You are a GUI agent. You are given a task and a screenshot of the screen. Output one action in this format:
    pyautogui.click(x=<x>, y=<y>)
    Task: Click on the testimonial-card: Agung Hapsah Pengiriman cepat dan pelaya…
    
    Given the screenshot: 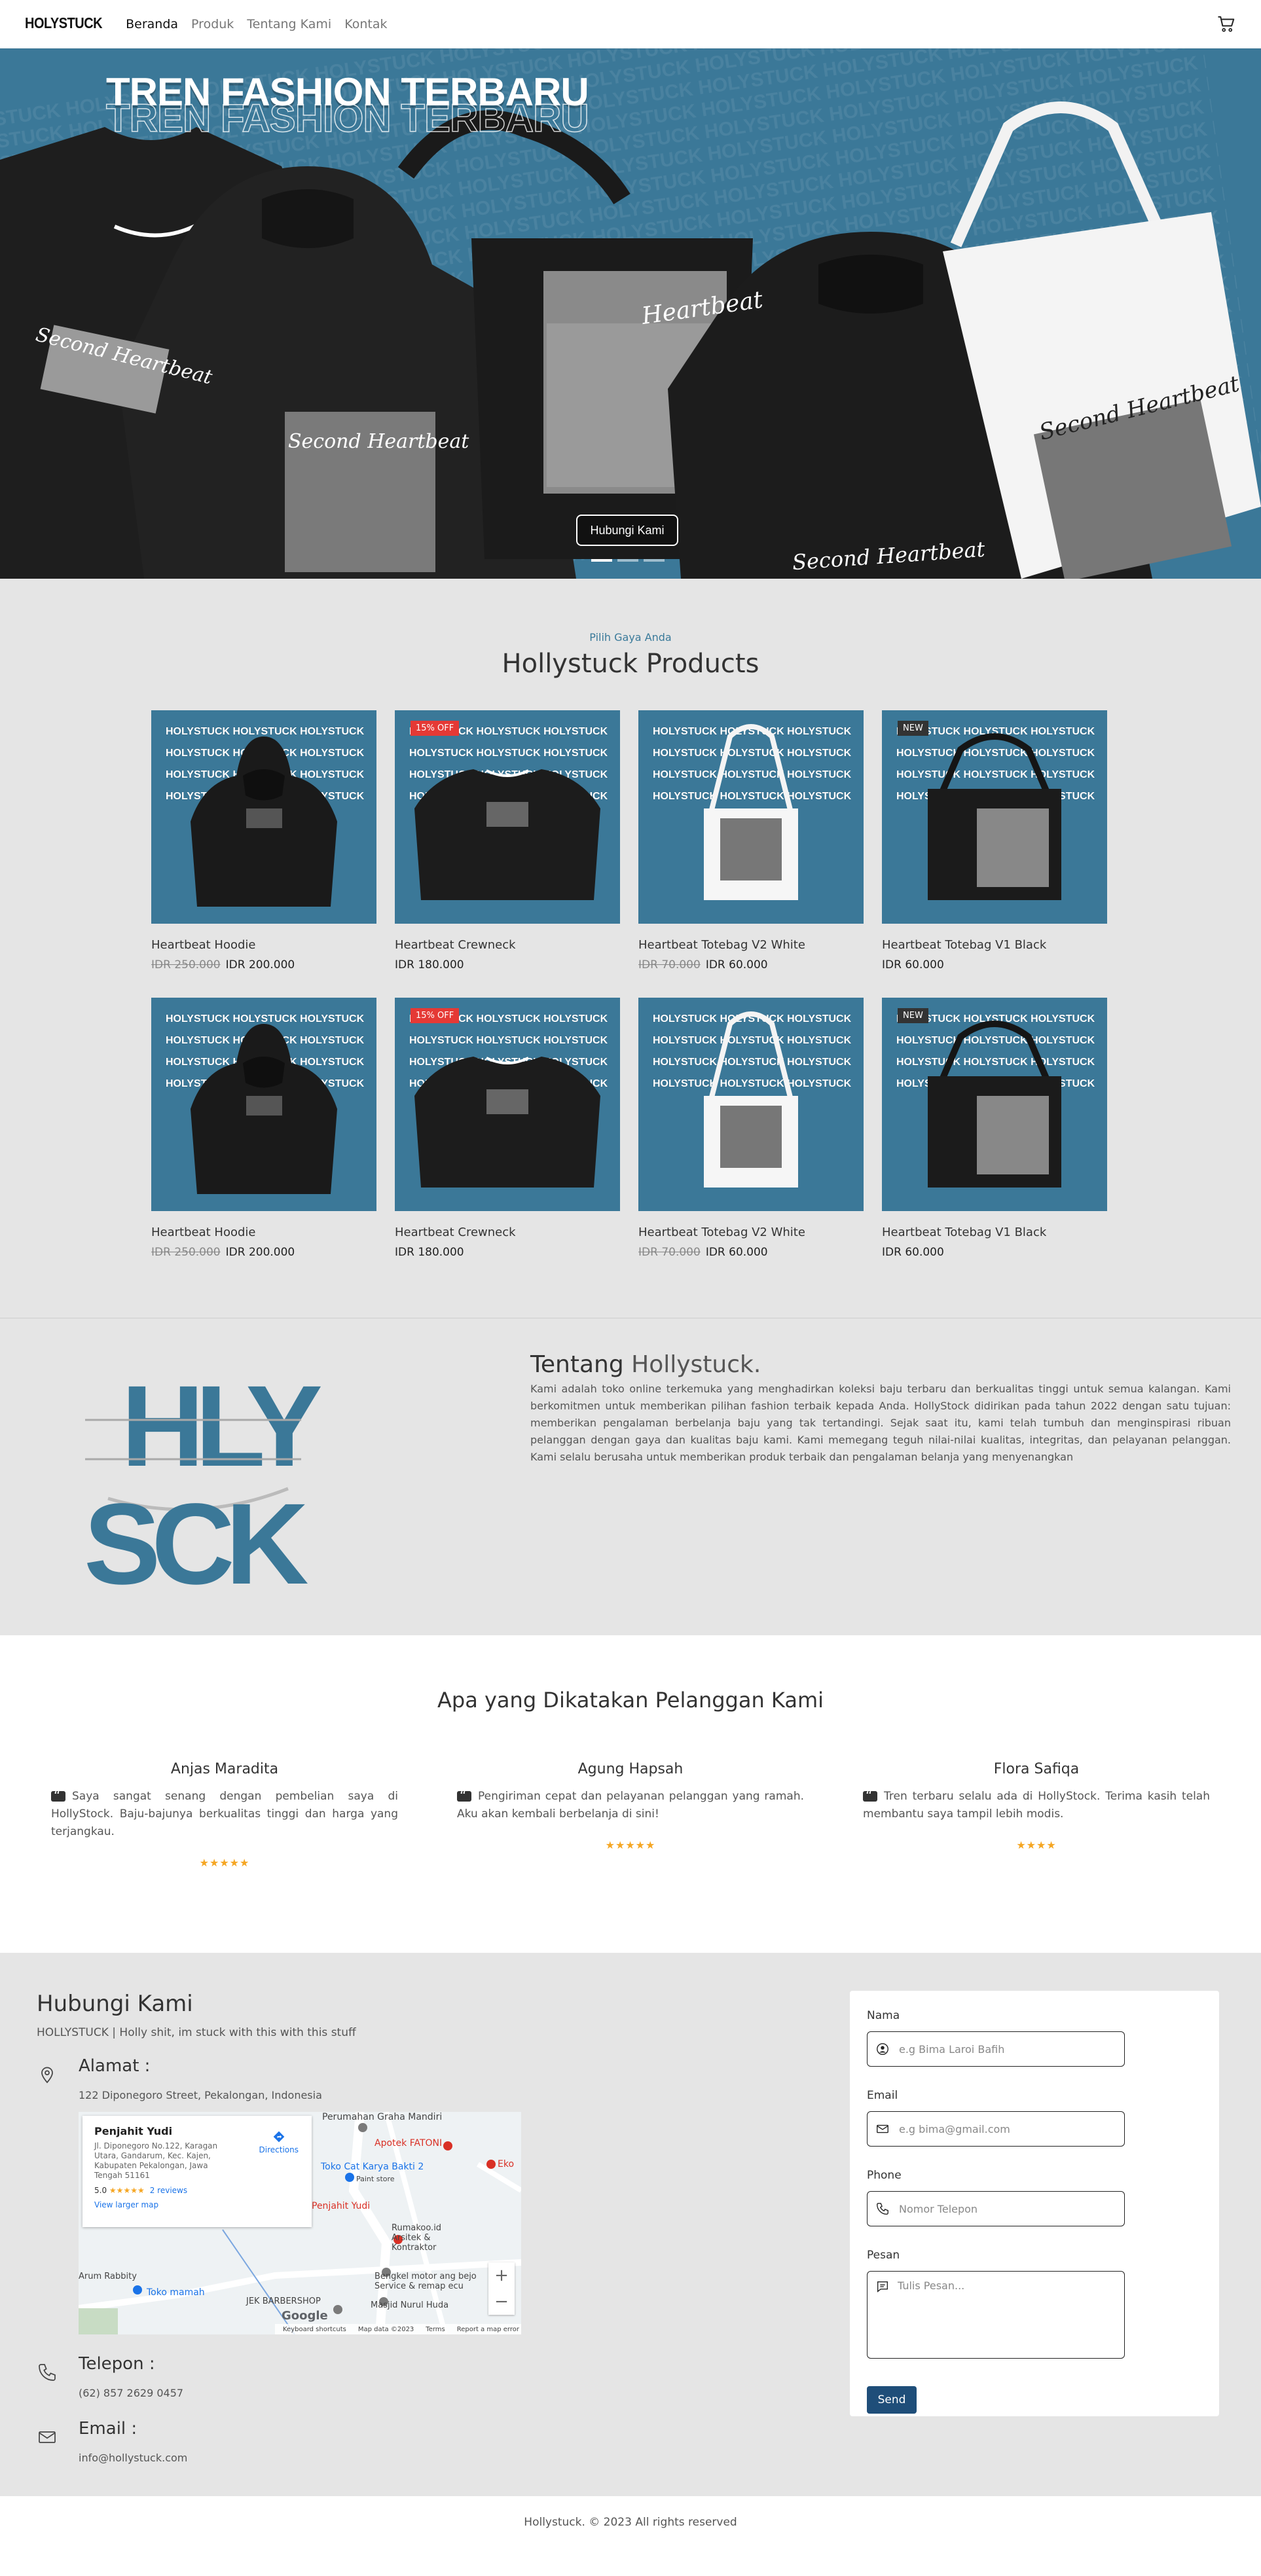 What is the action you would take?
    pyautogui.click(x=630, y=1815)
    